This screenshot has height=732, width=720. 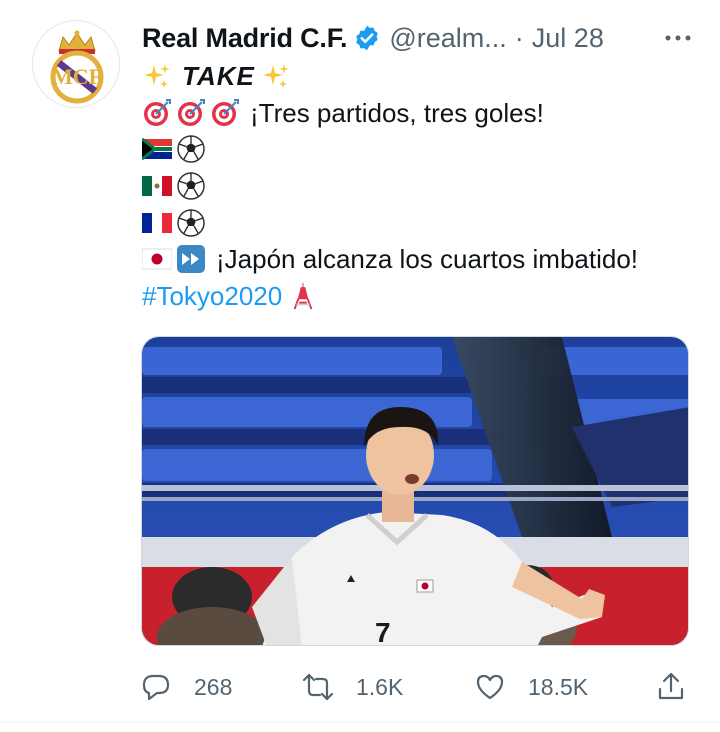 What do you see at coordinates (77, 76) in the screenshot?
I see `svg-text: MCF` at bounding box center [77, 76].